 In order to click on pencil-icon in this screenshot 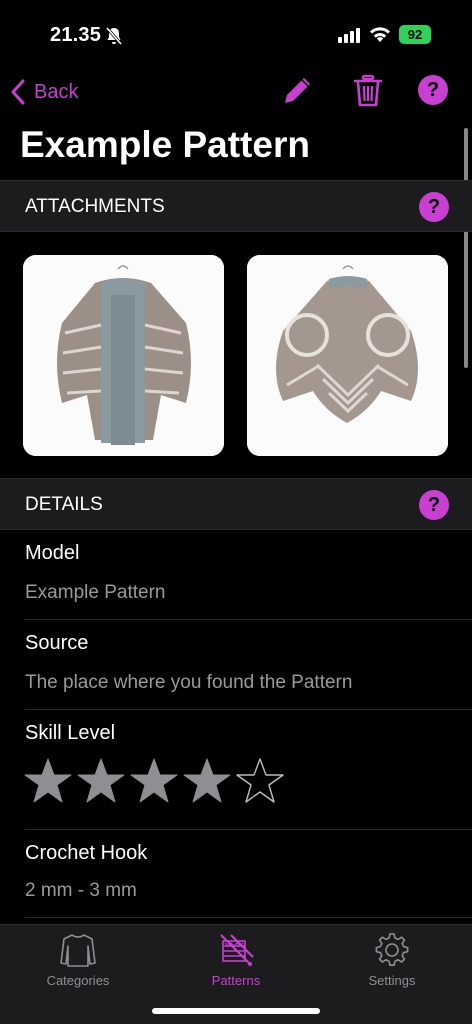, I will do `click(298, 91)`.